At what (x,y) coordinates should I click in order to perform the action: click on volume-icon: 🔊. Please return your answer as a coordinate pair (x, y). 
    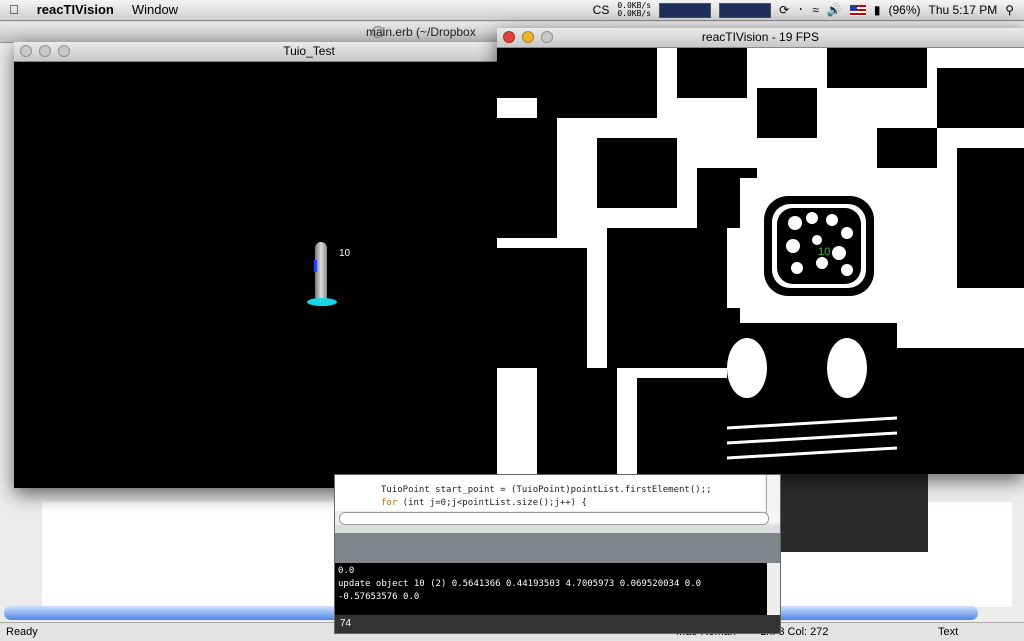
    Looking at the image, I should click on (834, 10).